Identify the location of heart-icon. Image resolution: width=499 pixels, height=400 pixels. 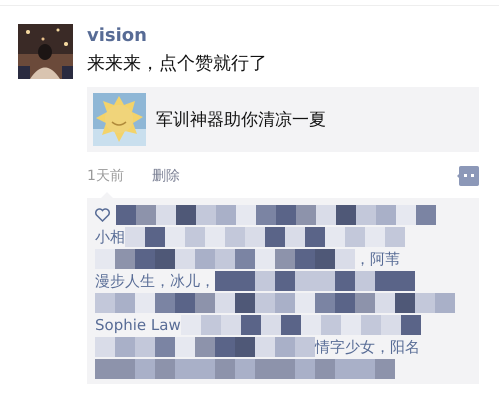
(102, 215).